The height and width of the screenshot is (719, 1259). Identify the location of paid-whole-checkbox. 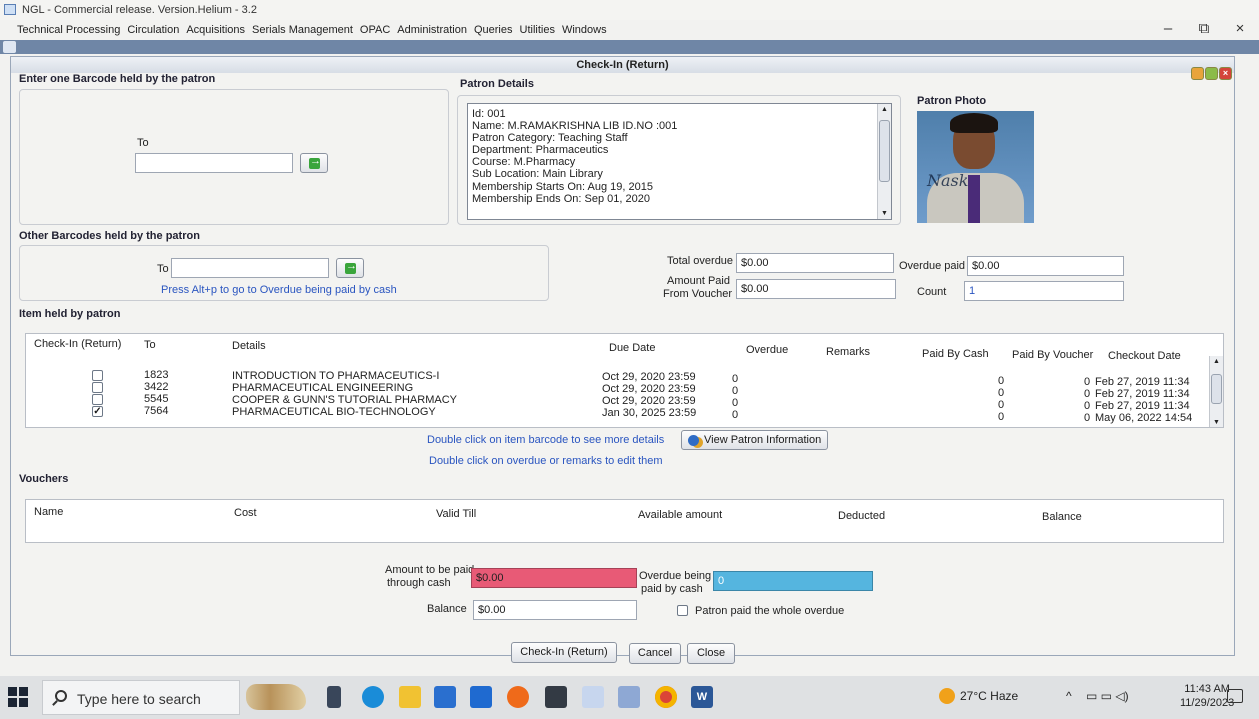
(682, 610).